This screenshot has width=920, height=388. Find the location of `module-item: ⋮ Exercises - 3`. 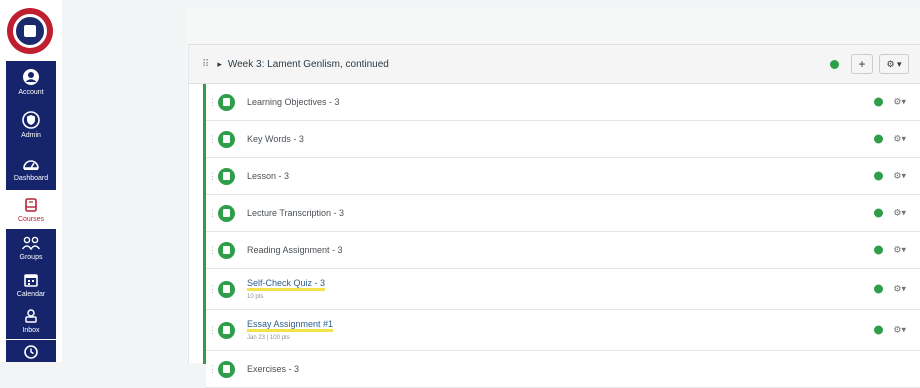

module-item: ⋮ Exercises - 3 is located at coordinates (563, 369).